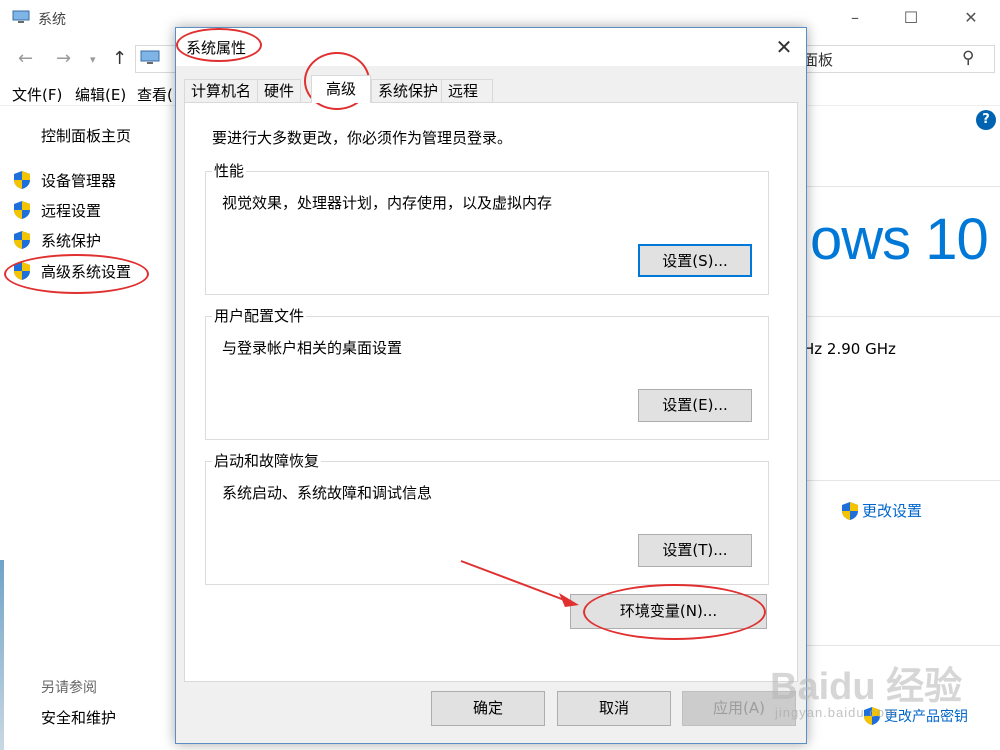 The width and height of the screenshot is (1000, 750). Describe the element at coordinates (362, 138) in the screenshot. I see `admin-note: 要进行大多数更改，你必须作为管理员登录。` at that location.